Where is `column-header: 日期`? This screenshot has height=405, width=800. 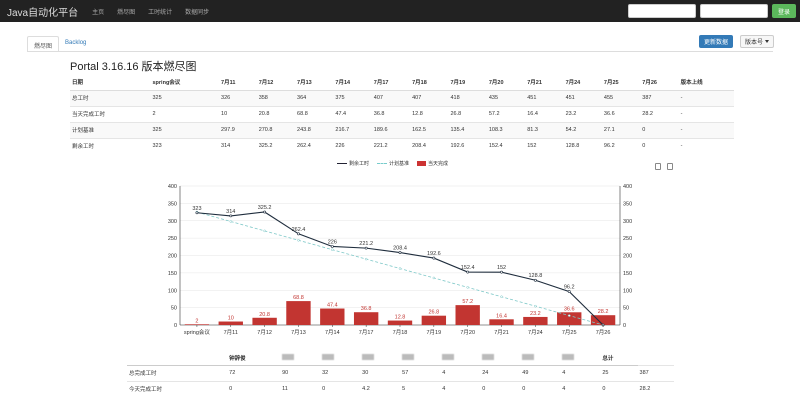 column-header: 日期 is located at coordinates (110, 83).